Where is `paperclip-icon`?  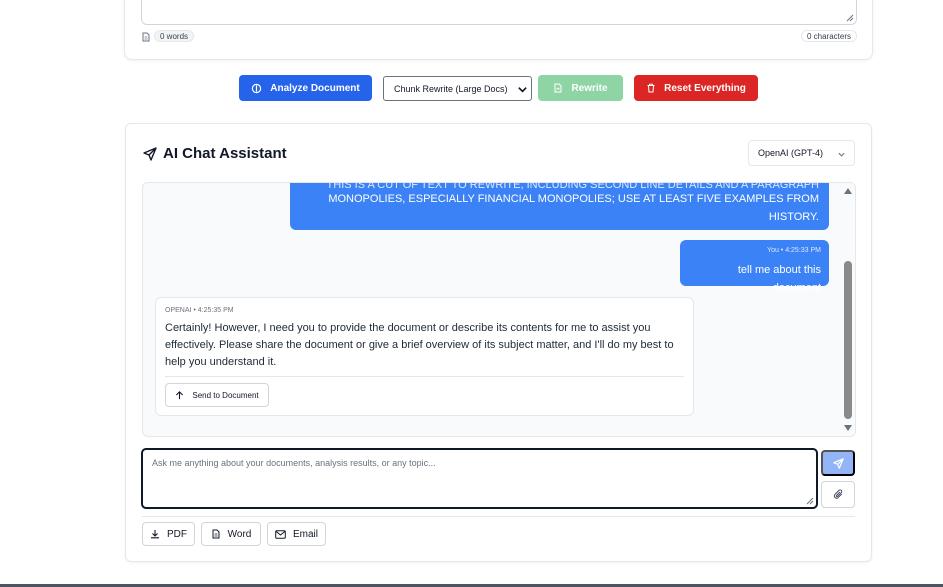 paperclip-icon is located at coordinates (837, 494).